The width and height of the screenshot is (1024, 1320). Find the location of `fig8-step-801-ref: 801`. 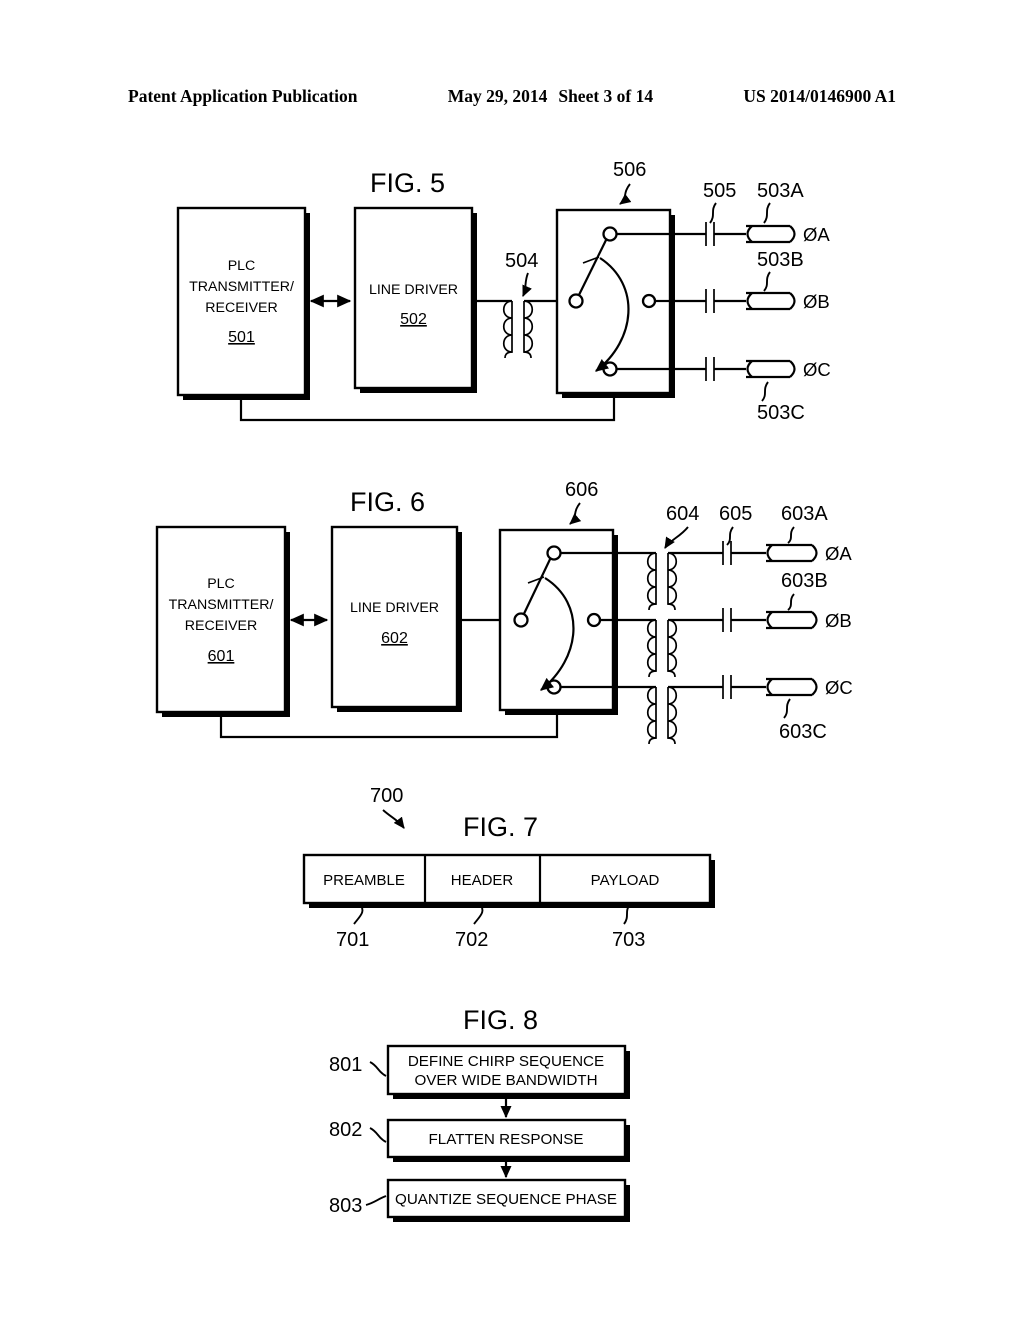

fig8-step-801-ref: 801 is located at coordinates (345, 1065).